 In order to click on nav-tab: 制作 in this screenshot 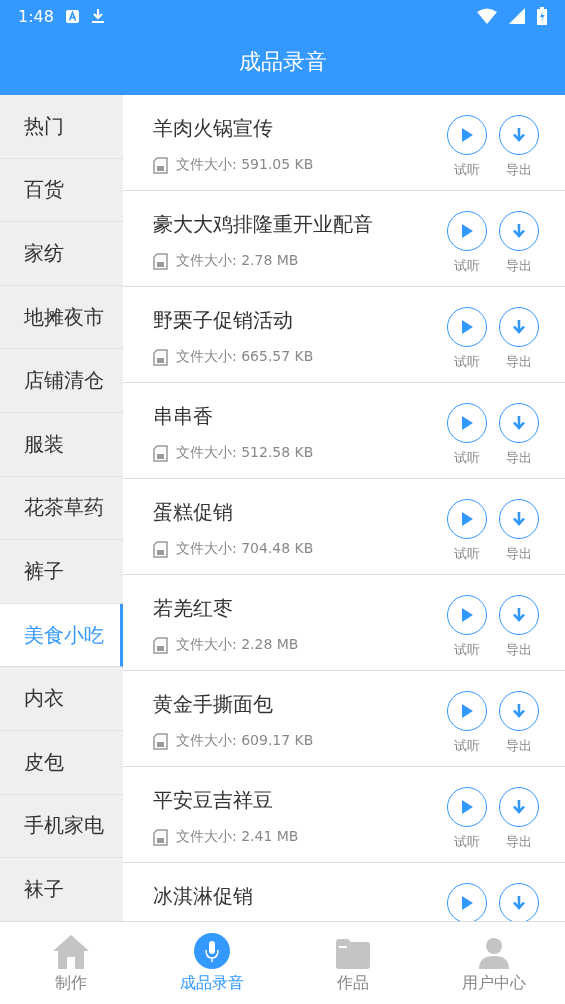, I will do `click(71, 963)`.